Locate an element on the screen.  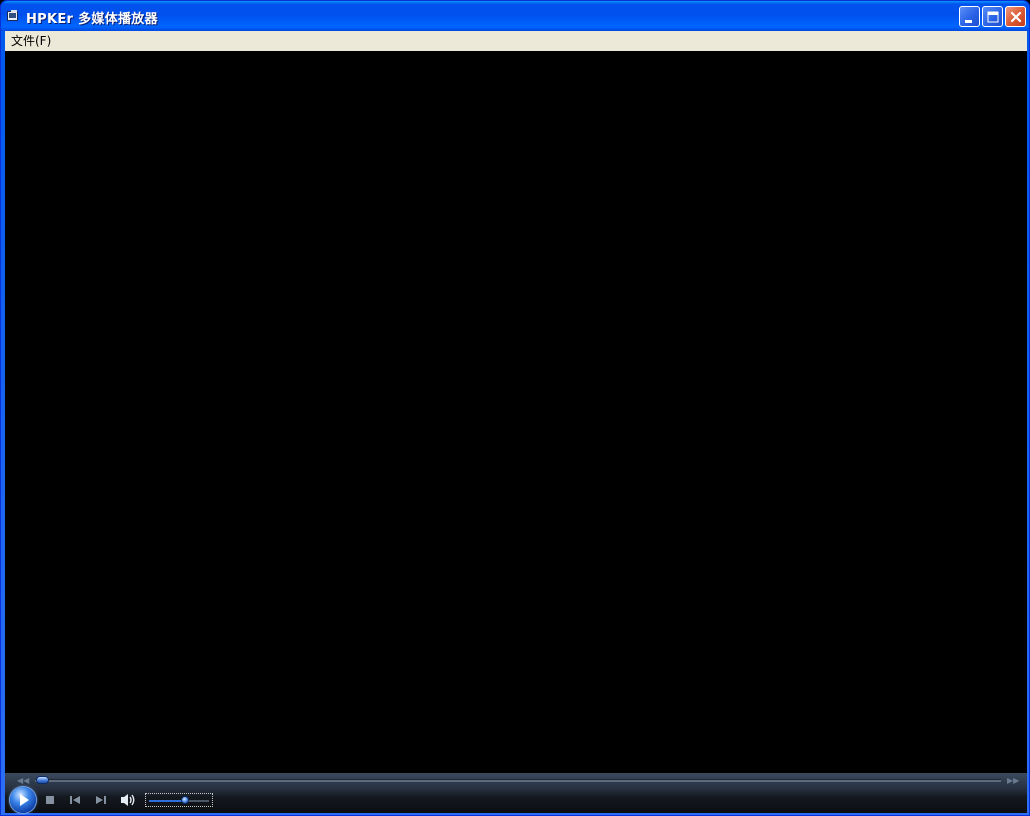
volume-track is located at coordinates (179, 801).